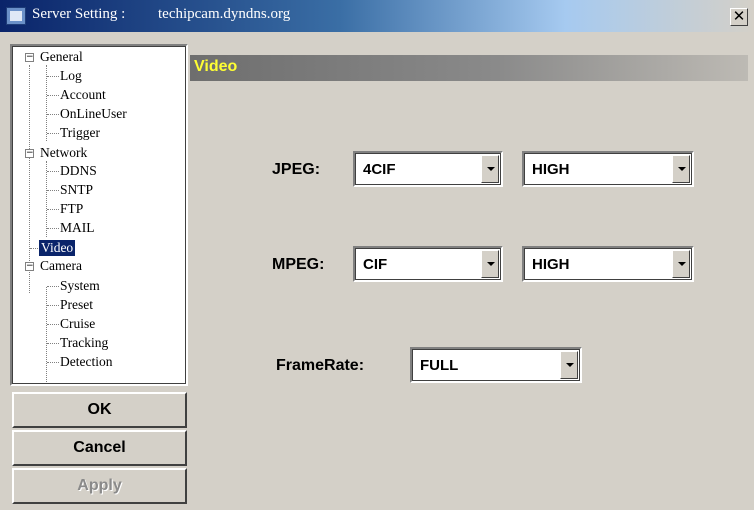 Image resolution: width=754 pixels, height=510 pixels. Describe the element at coordinates (71, 76) in the screenshot. I see `tree-item-log: Log` at that location.